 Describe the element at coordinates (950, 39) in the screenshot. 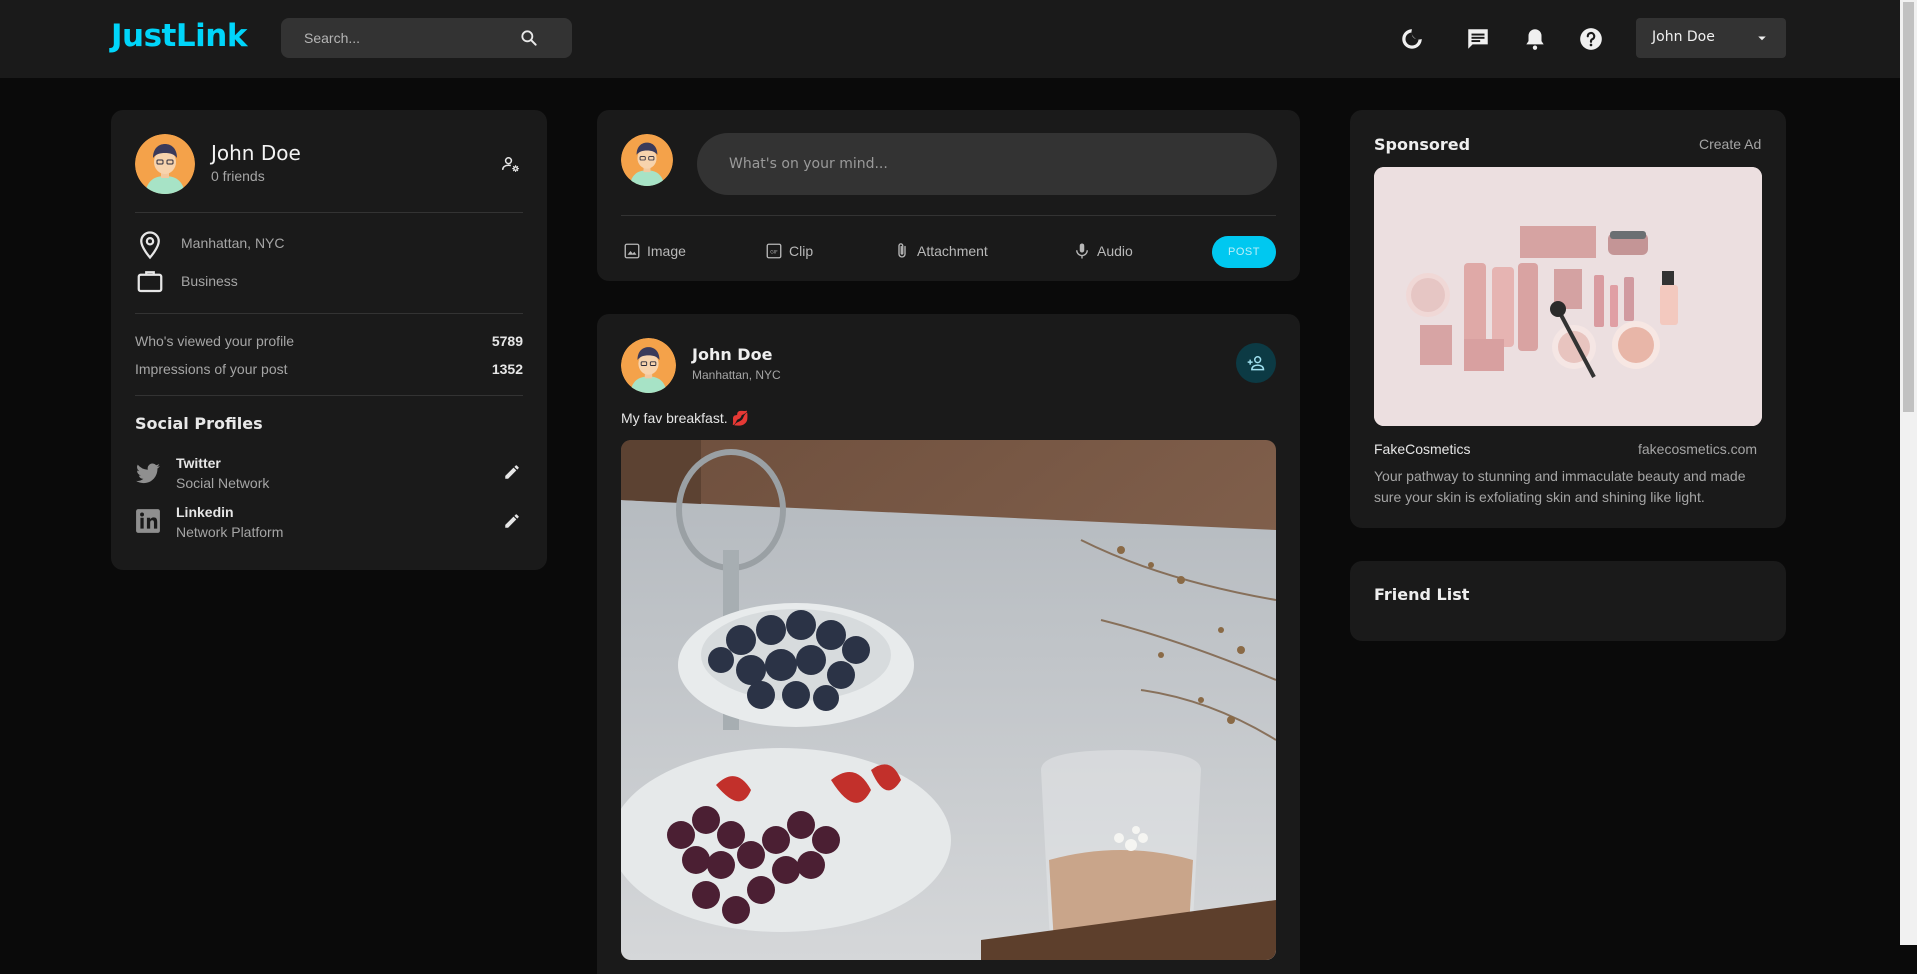

I see `top-navbar: JustLink John Doe` at that location.